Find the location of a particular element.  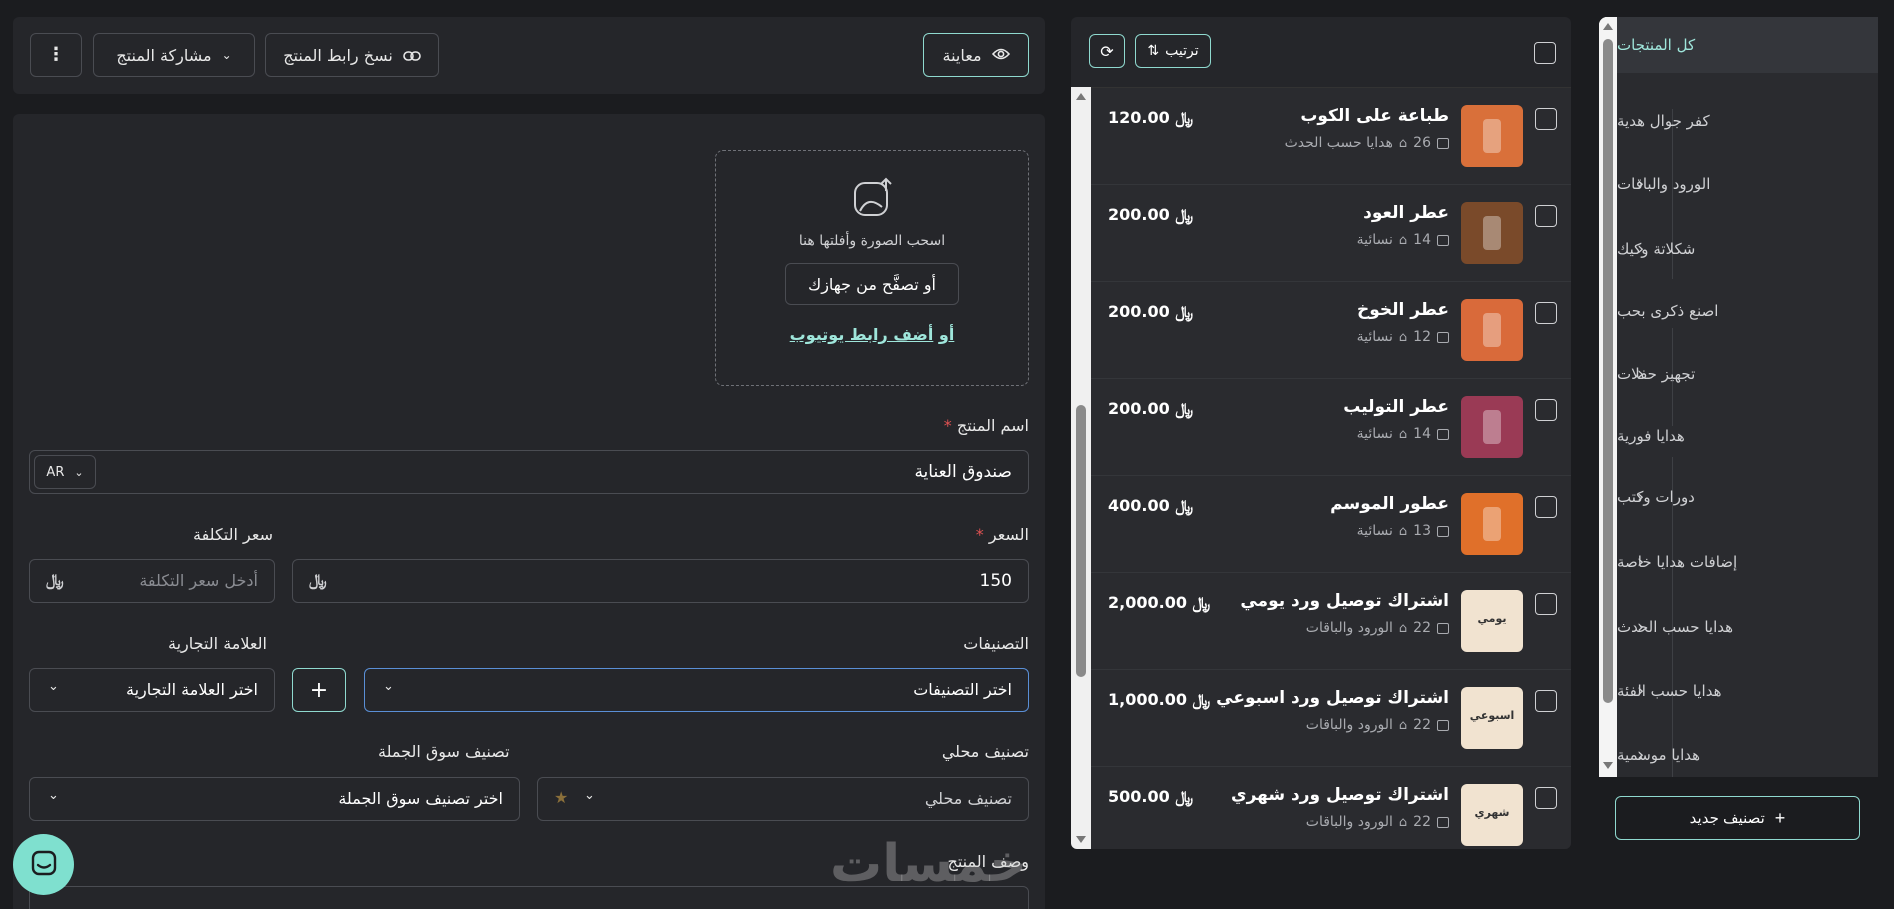

category-label: هدايا موسمية is located at coordinates (1659, 755).